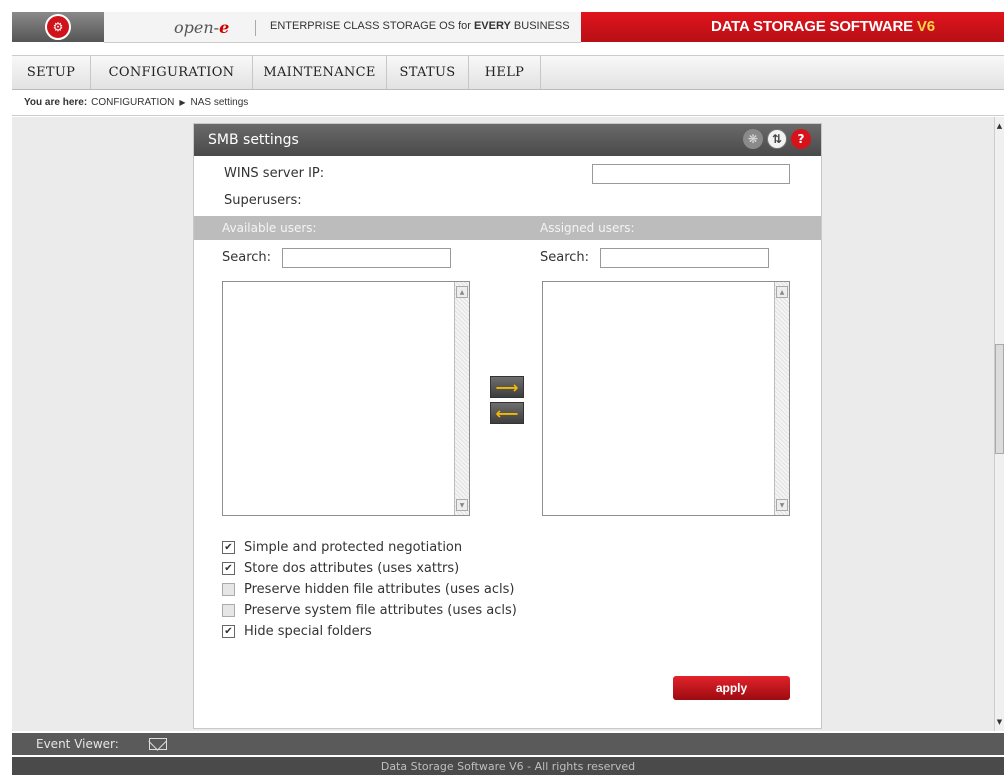 This screenshot has height=775, width=1004. I want to click on menu-help: HELP, so click(505, 72).